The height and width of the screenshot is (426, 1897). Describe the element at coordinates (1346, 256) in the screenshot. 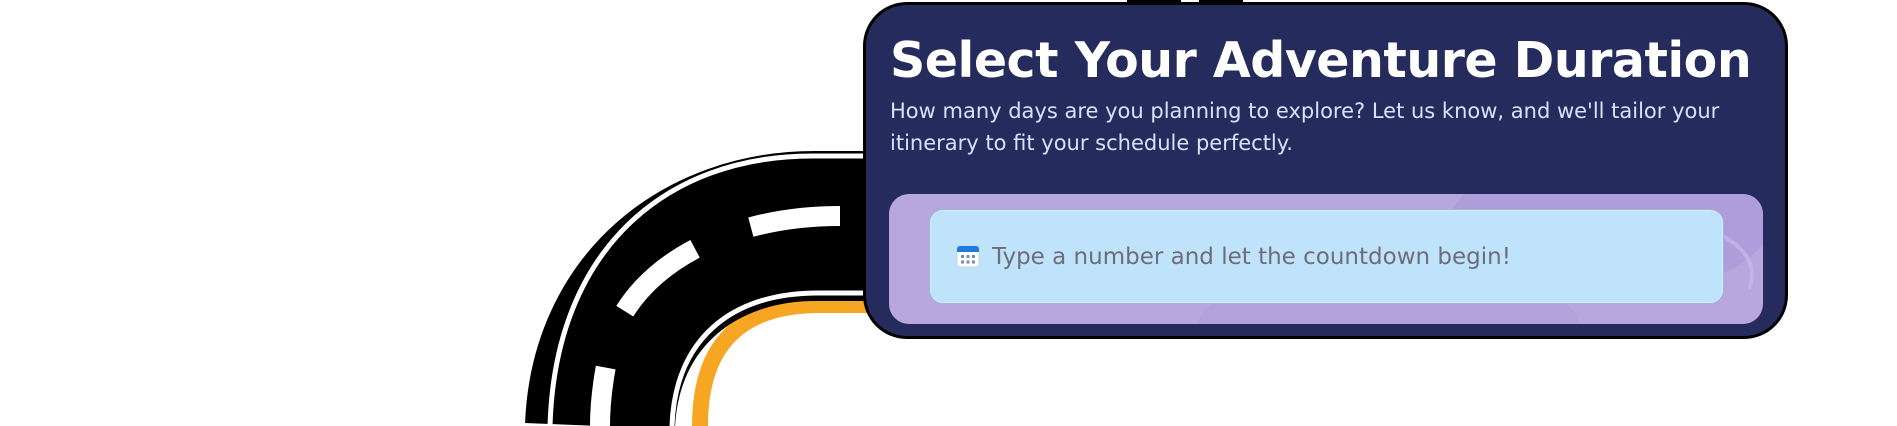

I see `days-input` at that location.